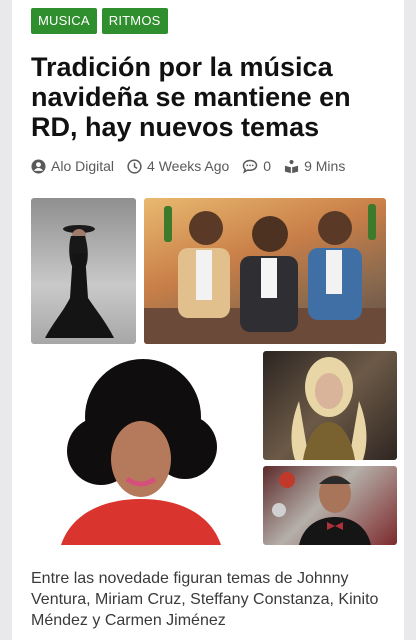 The height and width of the screenshot is (640, 416). I want to click on read-time-meta: 9 Mins, so click(314, 166).